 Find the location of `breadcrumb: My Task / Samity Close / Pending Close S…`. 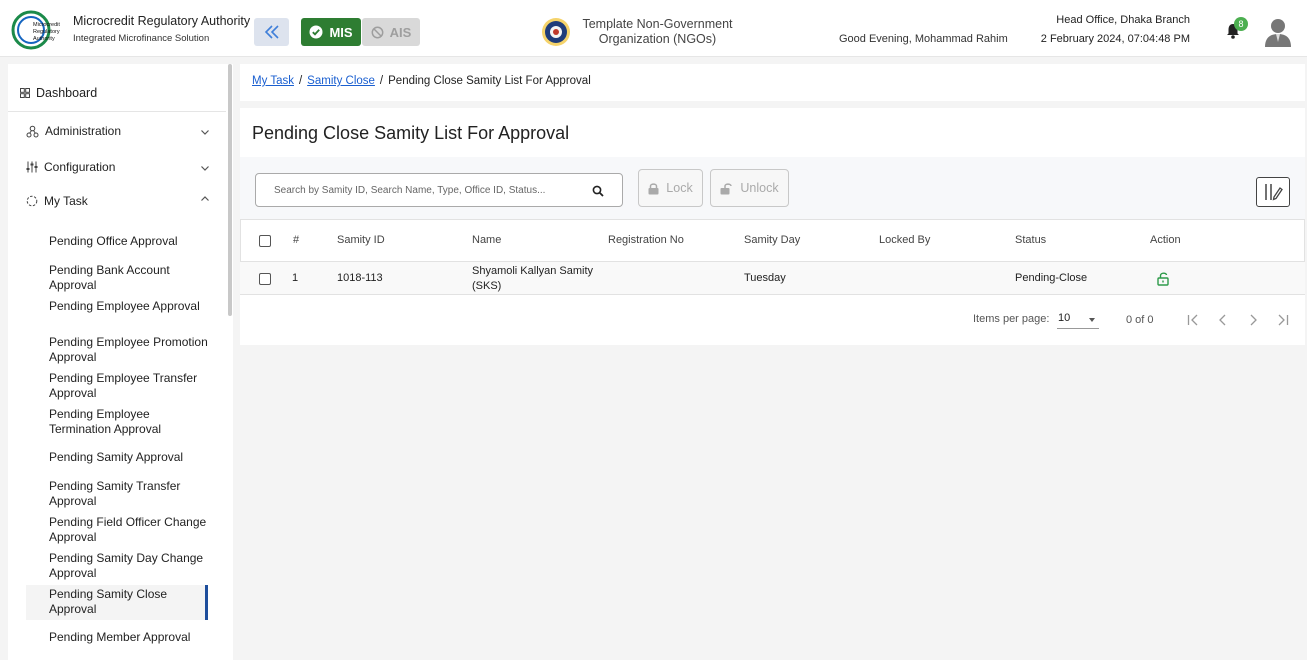

breadcrumb: My Task / Samity Close / Pending Close S… is located at coordinates (421, 81).